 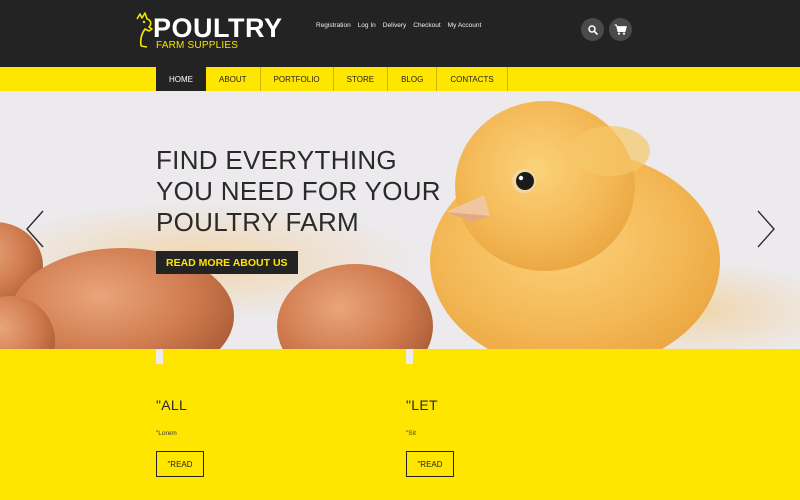 I want to click on nav-item-contacts: CONTACTS, so click(x=472, y=79).